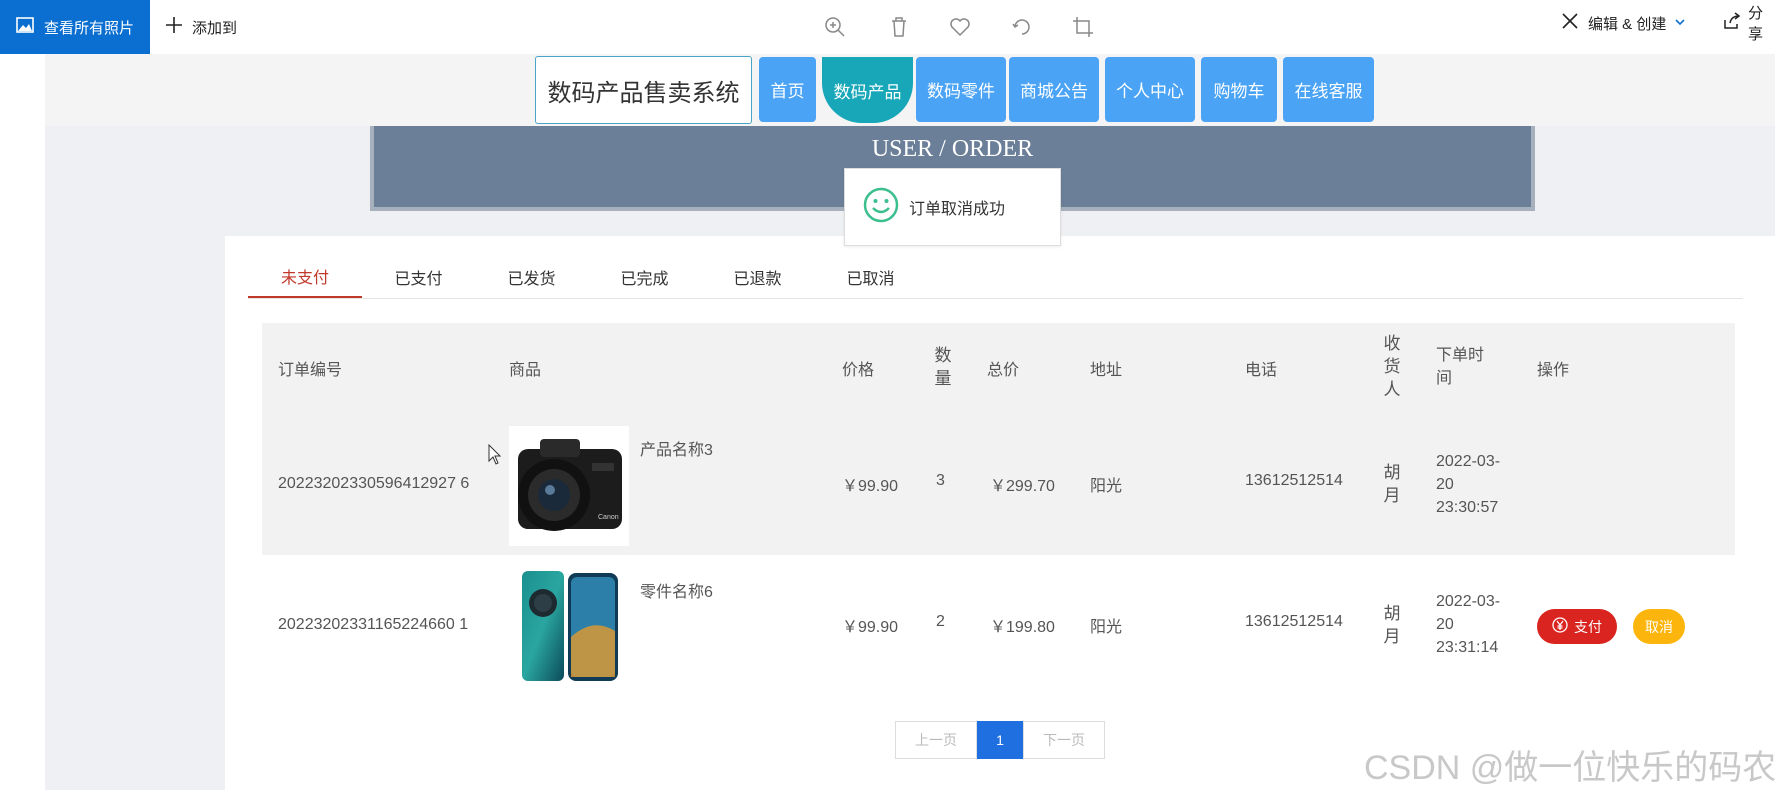  I want to click on chevron-down-icon, so click(1680, 23).